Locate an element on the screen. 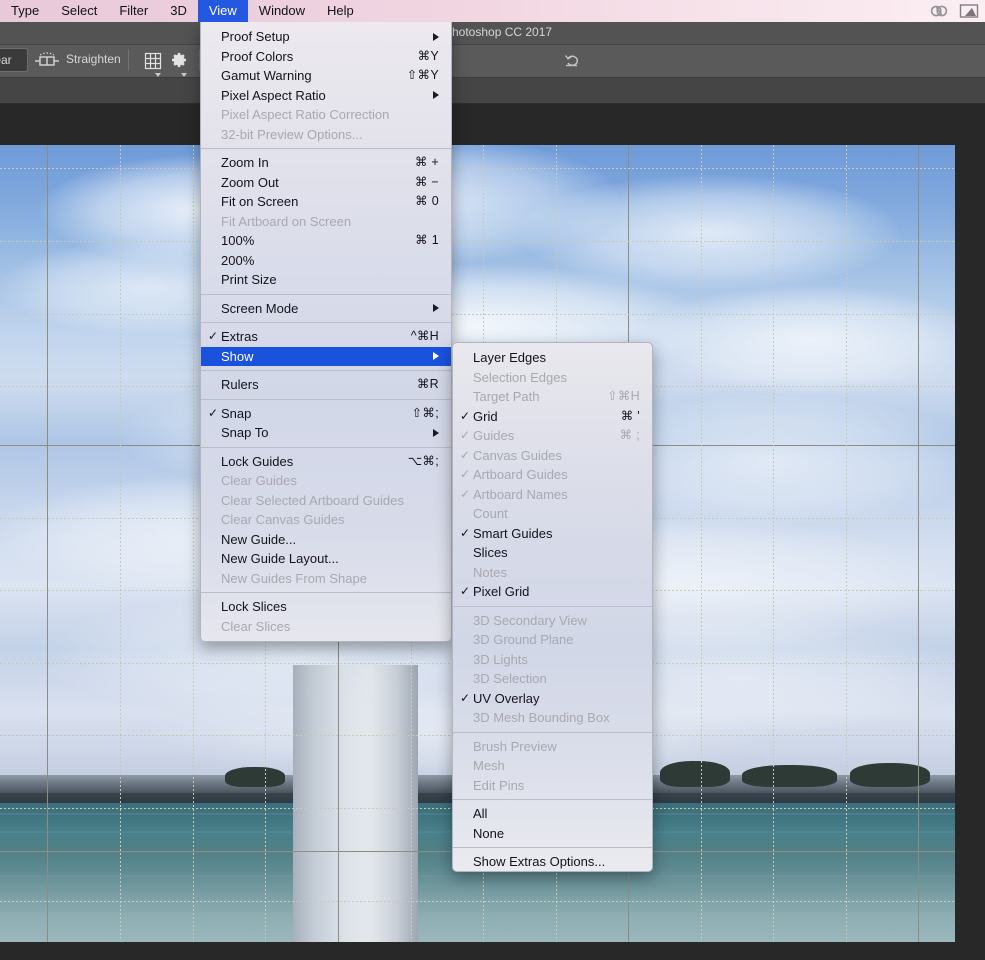 This screenshot has width=985, height=960. show-submenu-item-edit-pins: Edit Pins is located at coordinates (552, 786).